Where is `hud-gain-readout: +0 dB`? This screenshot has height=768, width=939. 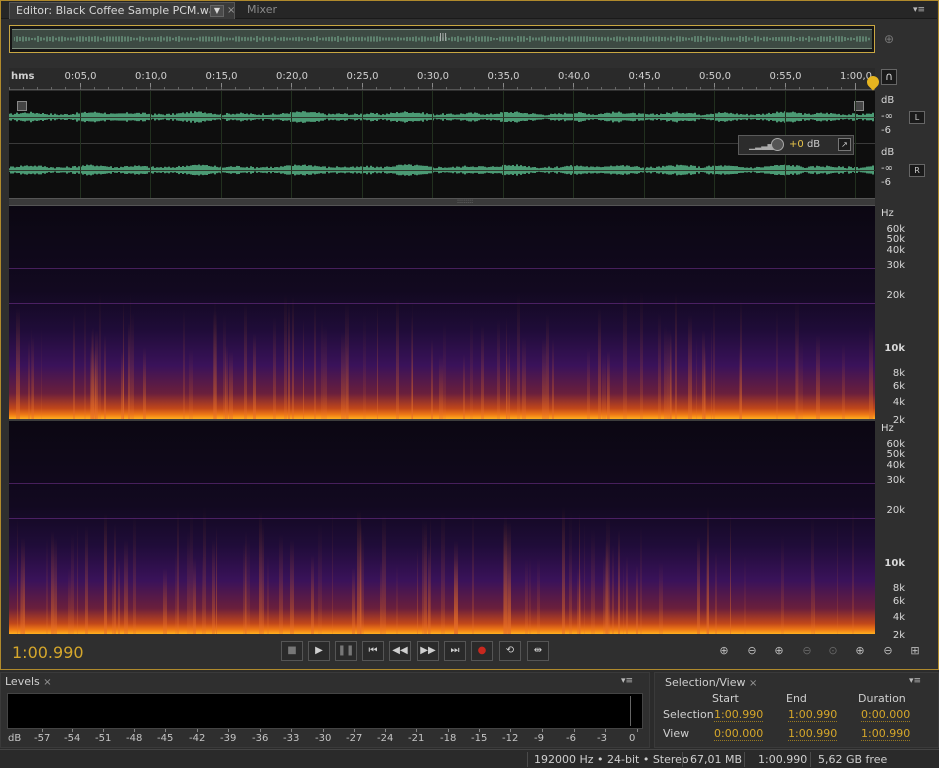
hud-gain-readout: +0 dB is located at coordinates (804, 144).